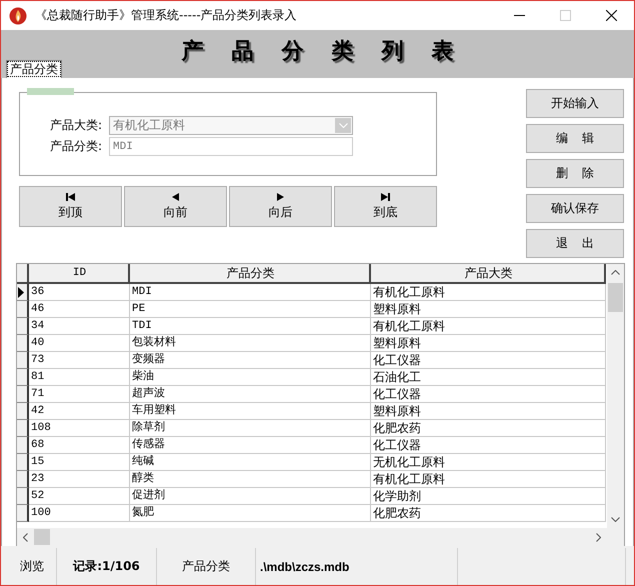  I want to click on status-text: 记录:1/106, so click(107, 566).